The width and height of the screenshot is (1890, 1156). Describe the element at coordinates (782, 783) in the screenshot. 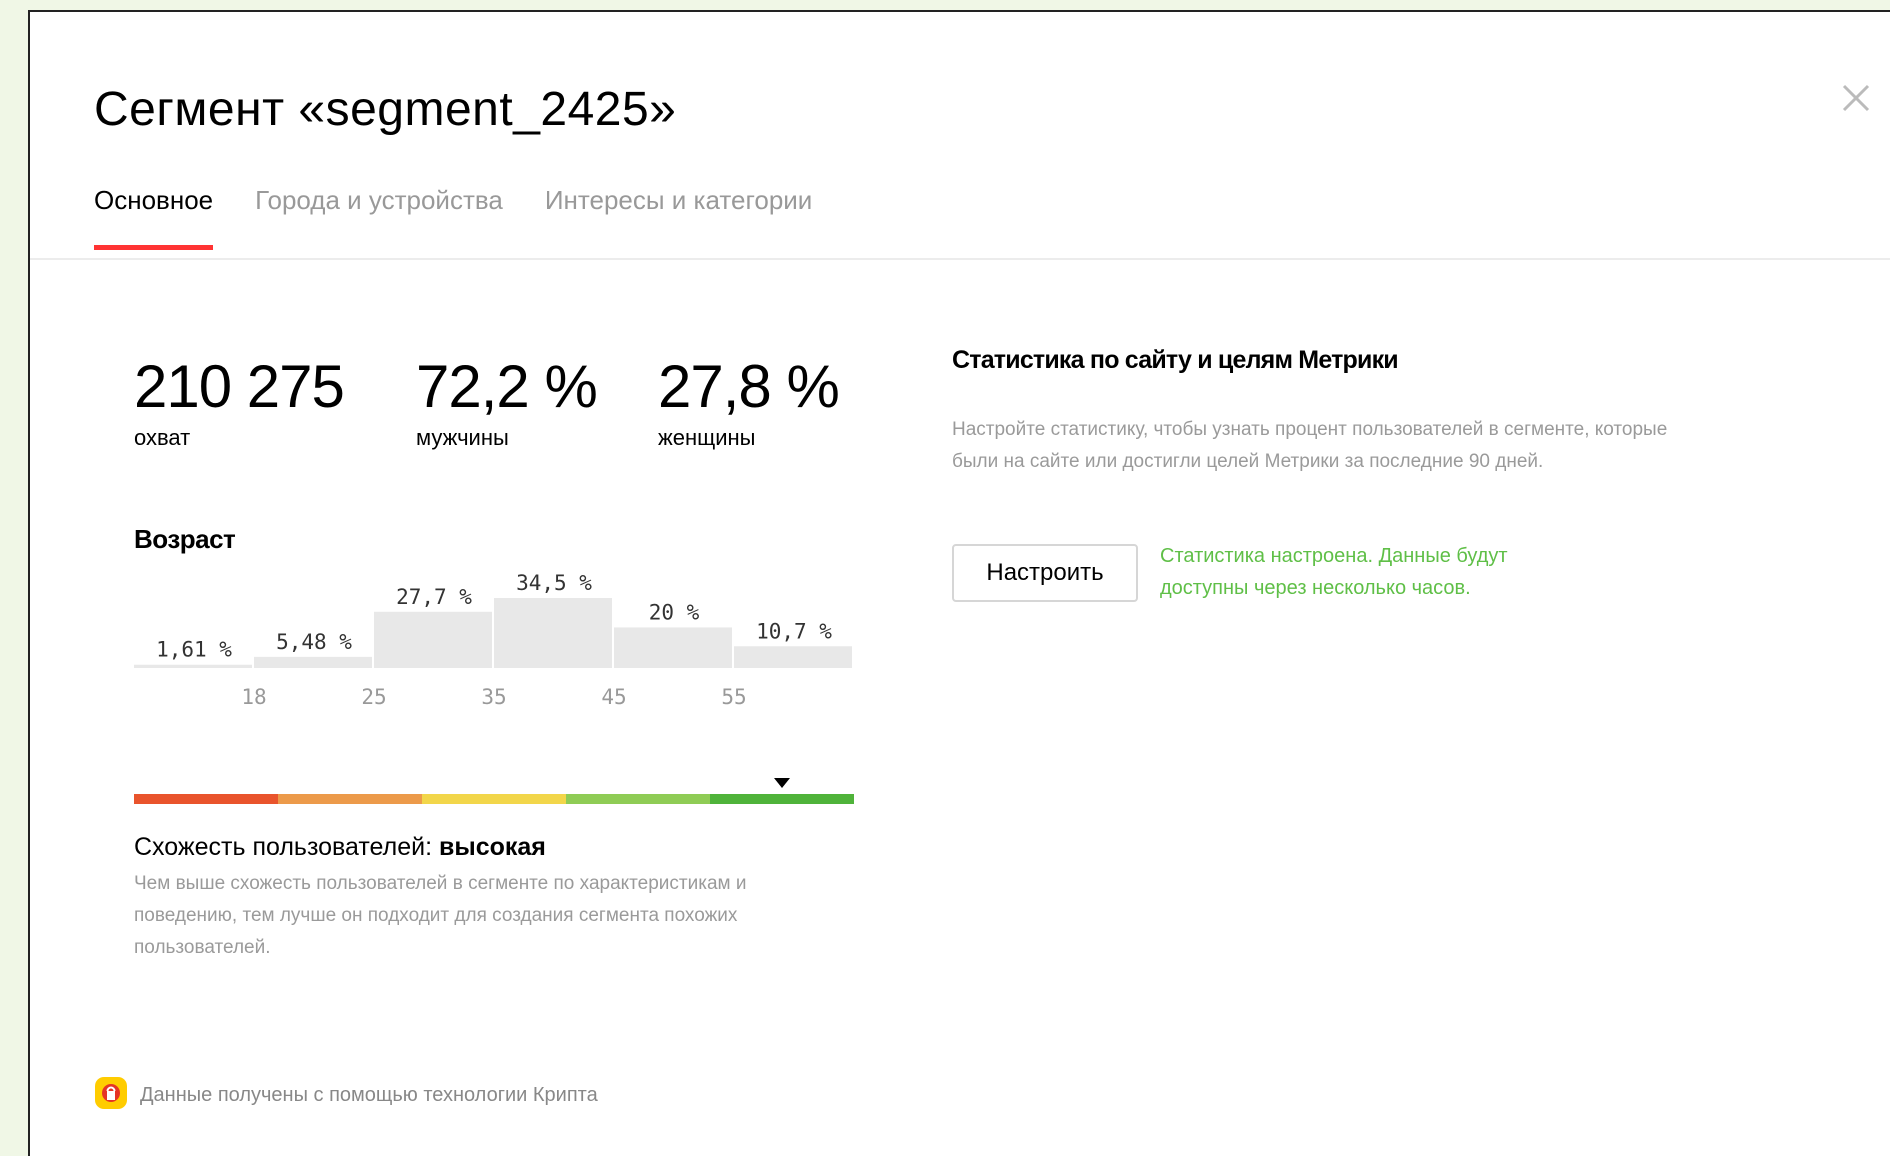

I see `similarity-marker-icon` at that location.